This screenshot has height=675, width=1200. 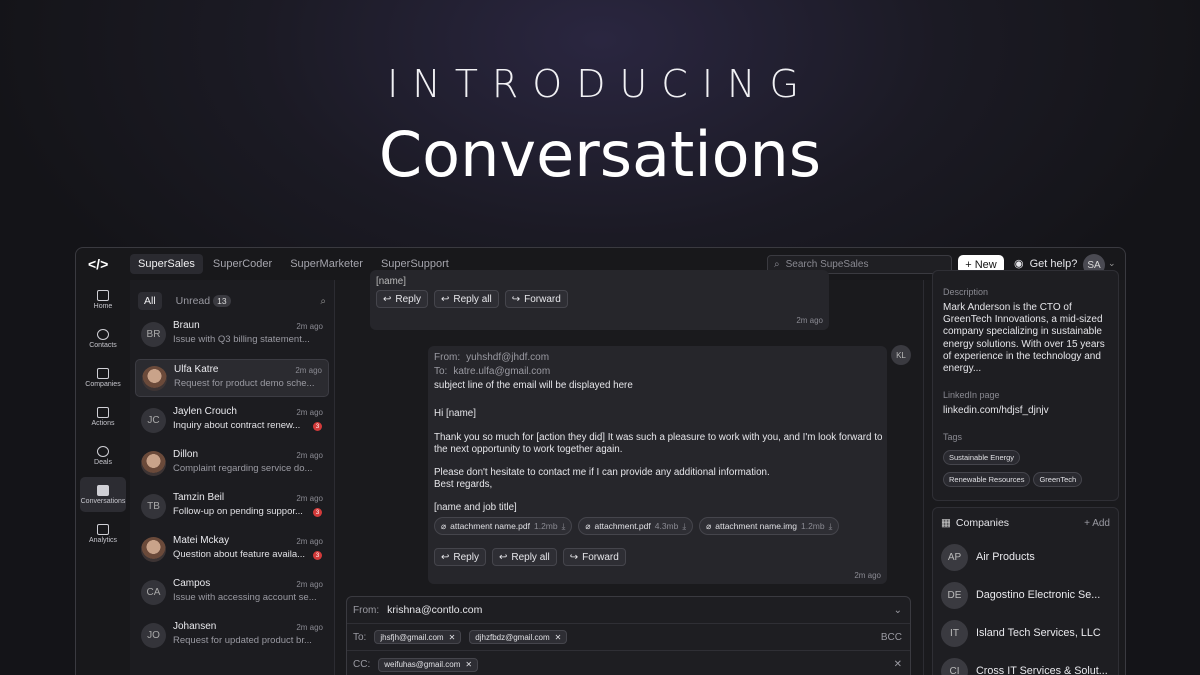 What do you see at coordinates (1025, 411) in the screenshot?
I see `linkedin-link: linkedin.com/hdjsf_djnjv` at bounding box center [1025, 411].